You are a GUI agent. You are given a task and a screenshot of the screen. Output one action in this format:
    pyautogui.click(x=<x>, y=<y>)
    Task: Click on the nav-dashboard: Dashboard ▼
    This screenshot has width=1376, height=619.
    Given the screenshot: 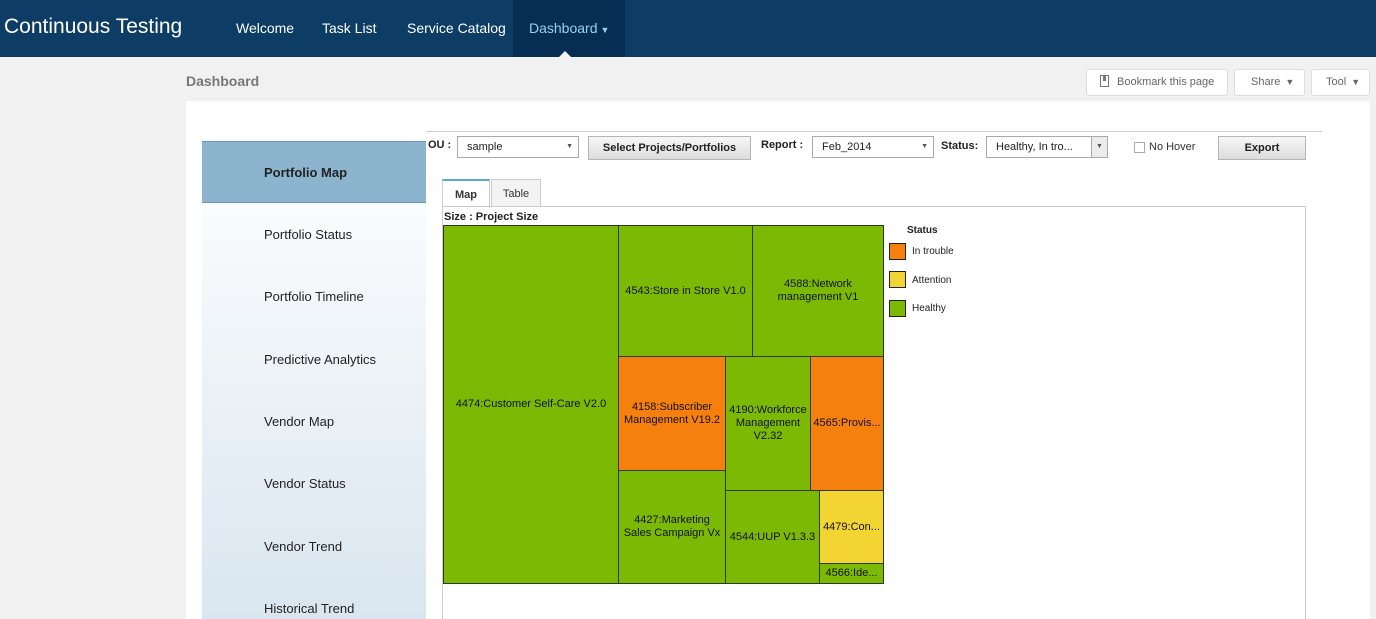 What is the action you would take?
    pyautogui.click(x=569, y=28)
    